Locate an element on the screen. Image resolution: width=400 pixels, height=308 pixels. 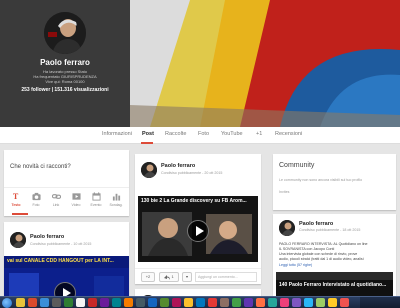
share-action-event: Evento is located at coordinates (96, 199).